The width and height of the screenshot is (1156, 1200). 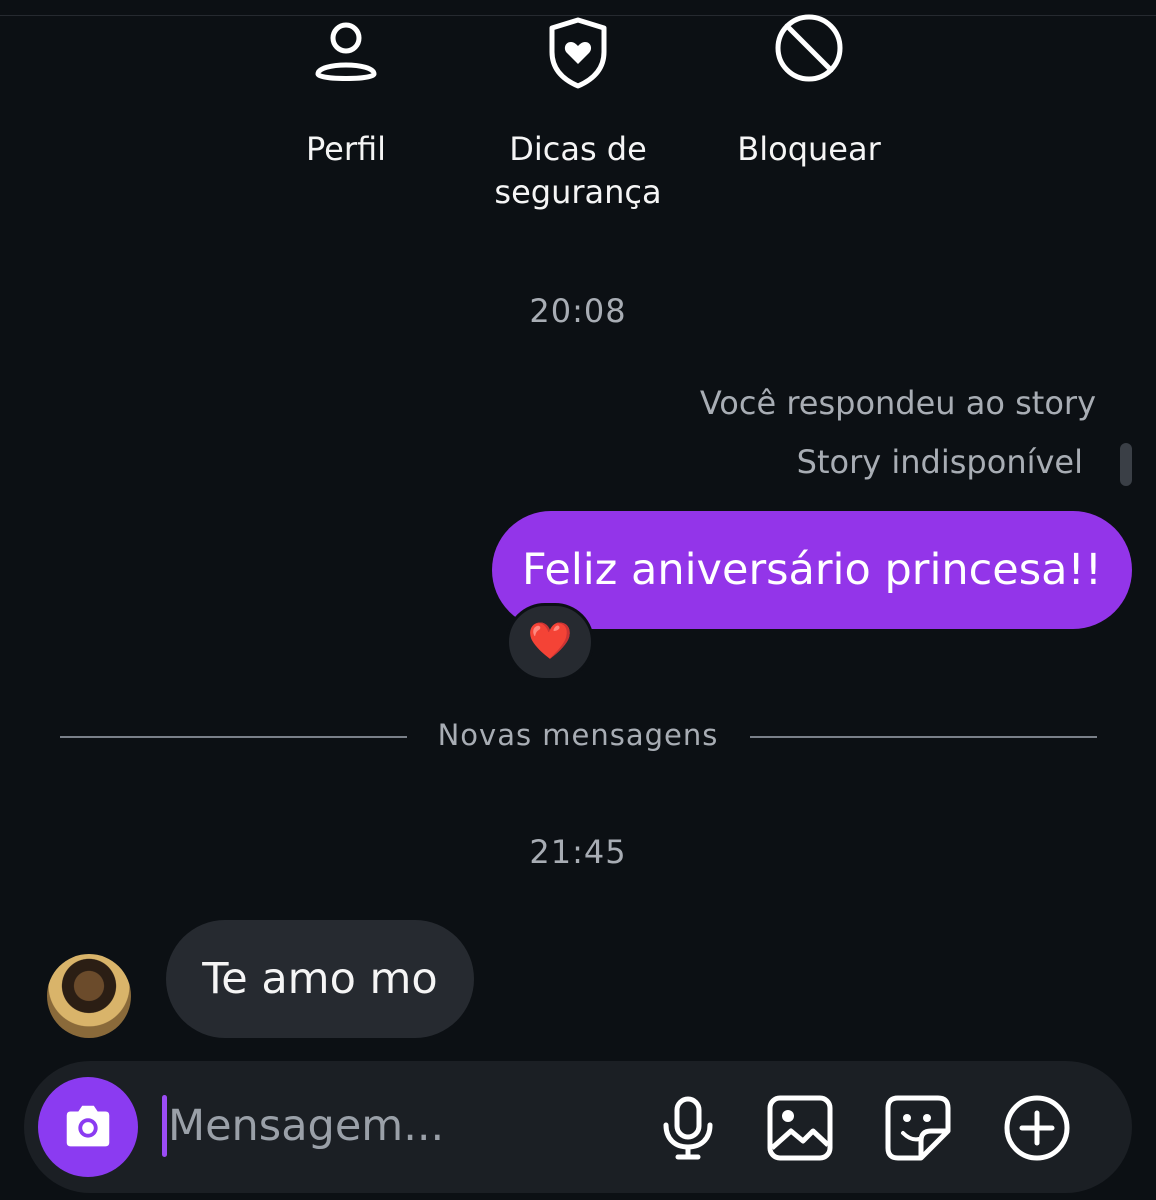 I want to click on story-reply-note: Você respondeu ao story, so click(x=897, y=403).